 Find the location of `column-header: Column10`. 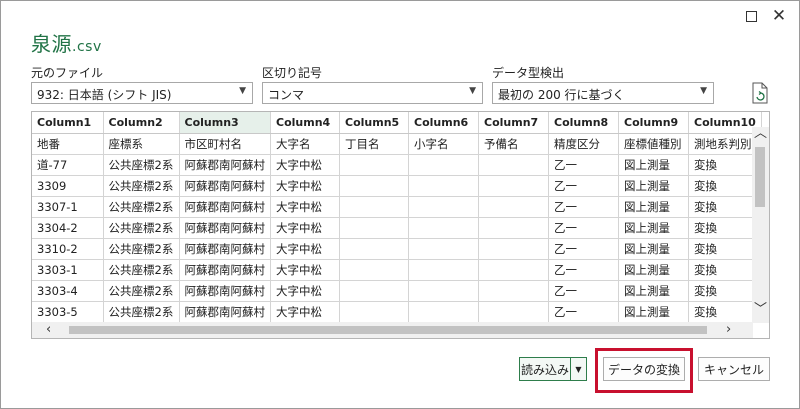

column-header: Column10 is located at coordinates (725, 123).